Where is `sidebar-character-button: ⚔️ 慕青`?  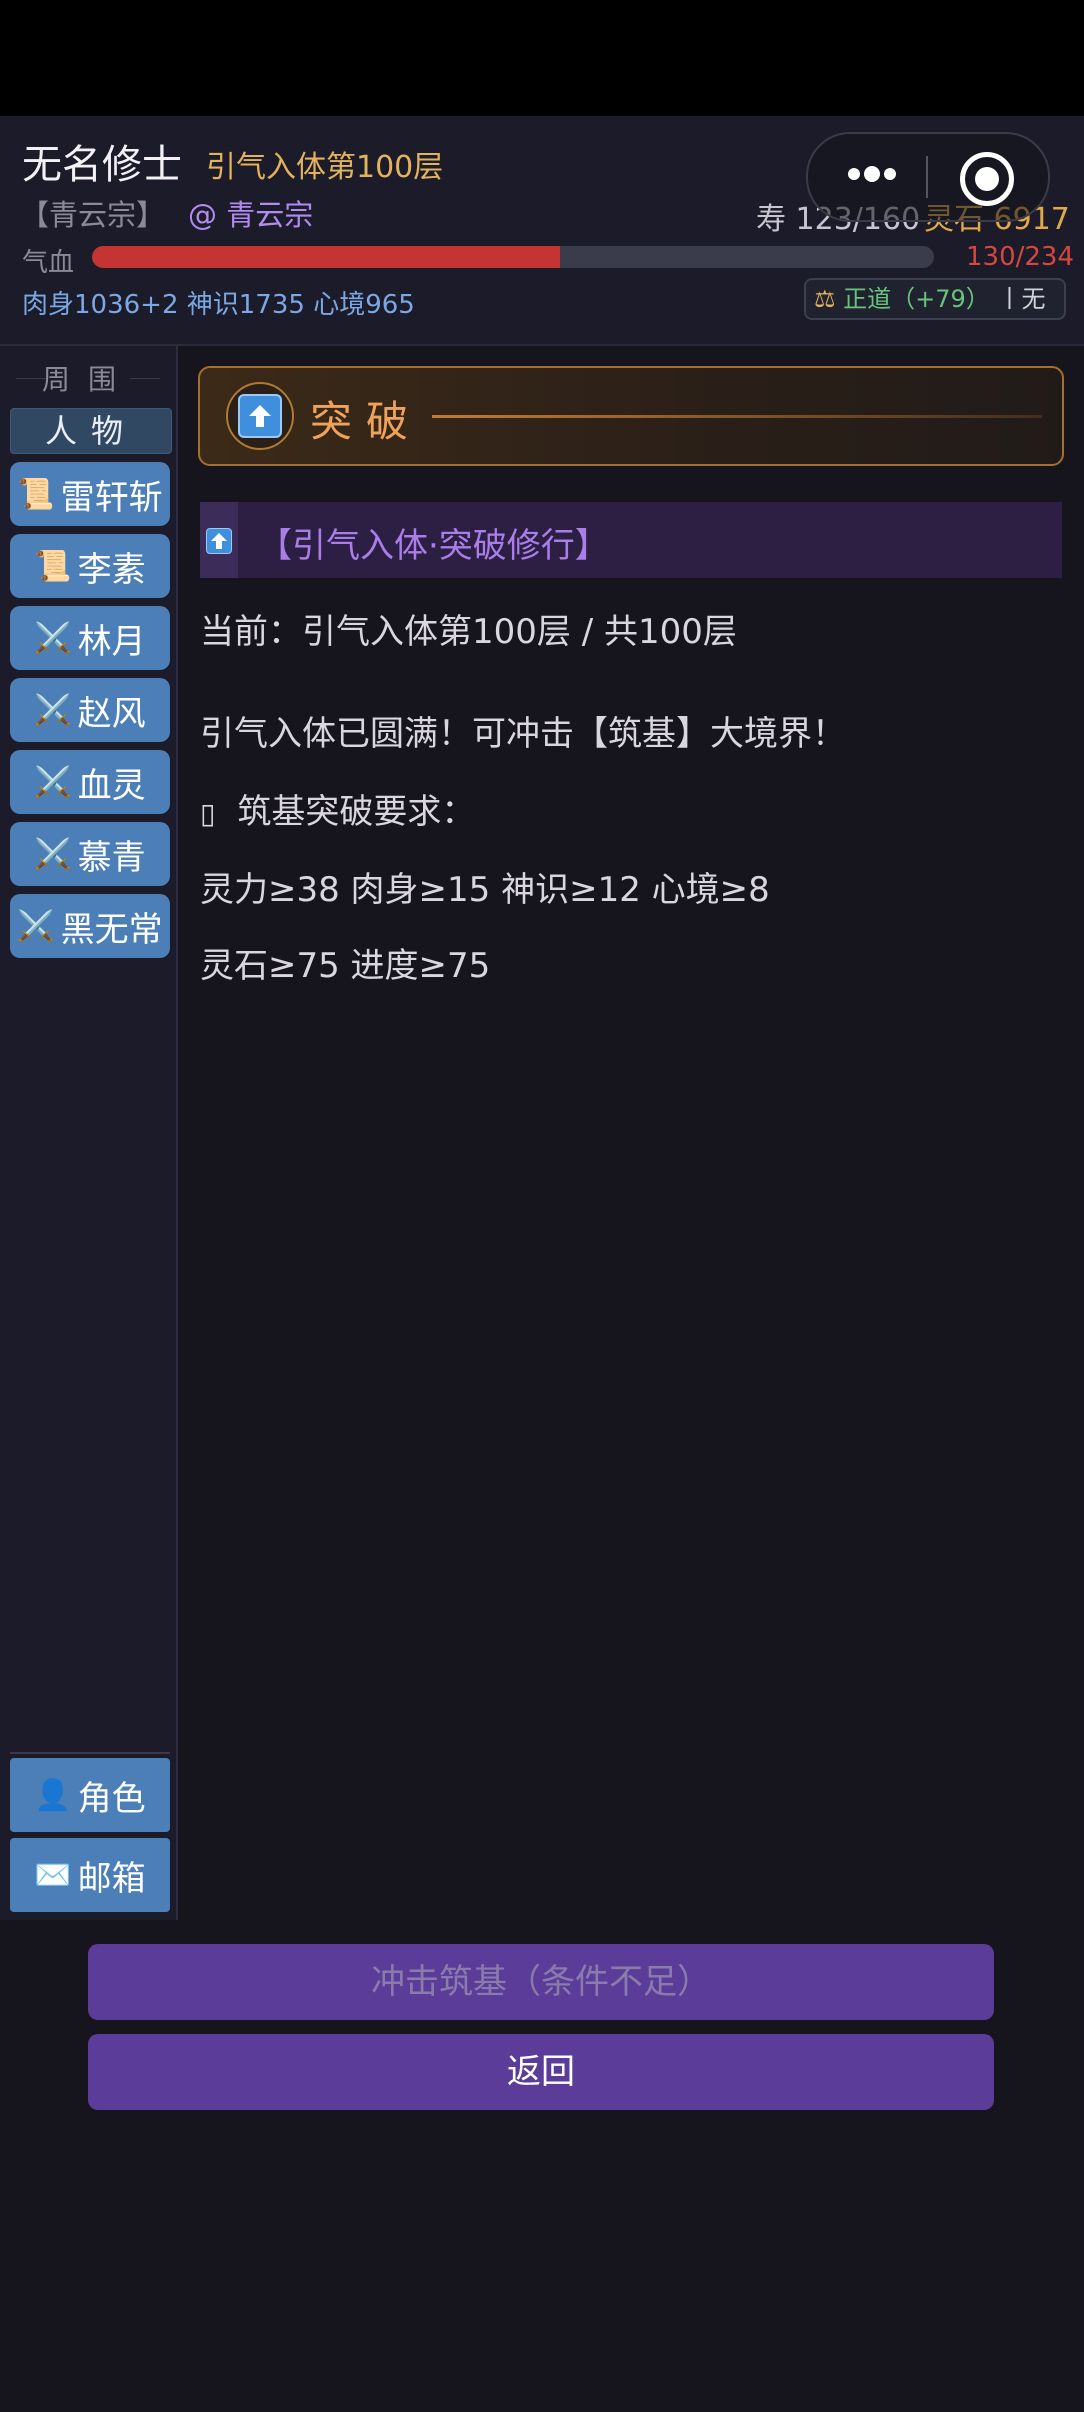 sidebar-character-button: ⚔️ 慕青 is located at coordinates (90, 854).